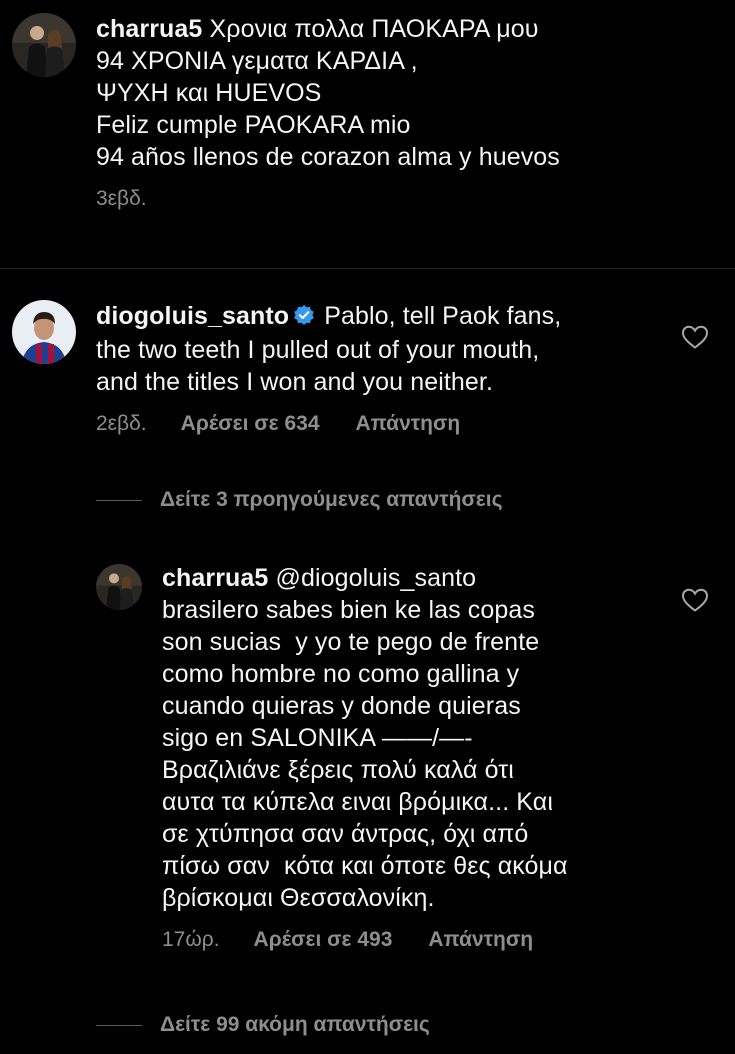 The width and height of the screenshot is (735, 1054). What do you see at coordinates (424, 940) in the screenshot?
I see `comment-meta: 17ώρ. Αρέσει σε 493 Απάντηση` at bounding box center [424, 940].